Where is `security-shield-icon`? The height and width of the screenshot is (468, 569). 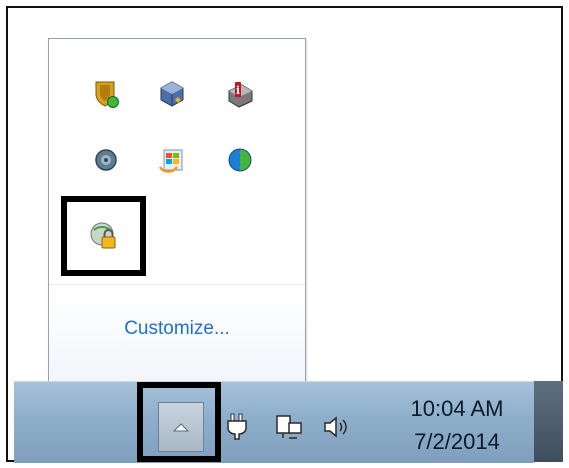
security-shield-icon is located at coordinates (106, 94).